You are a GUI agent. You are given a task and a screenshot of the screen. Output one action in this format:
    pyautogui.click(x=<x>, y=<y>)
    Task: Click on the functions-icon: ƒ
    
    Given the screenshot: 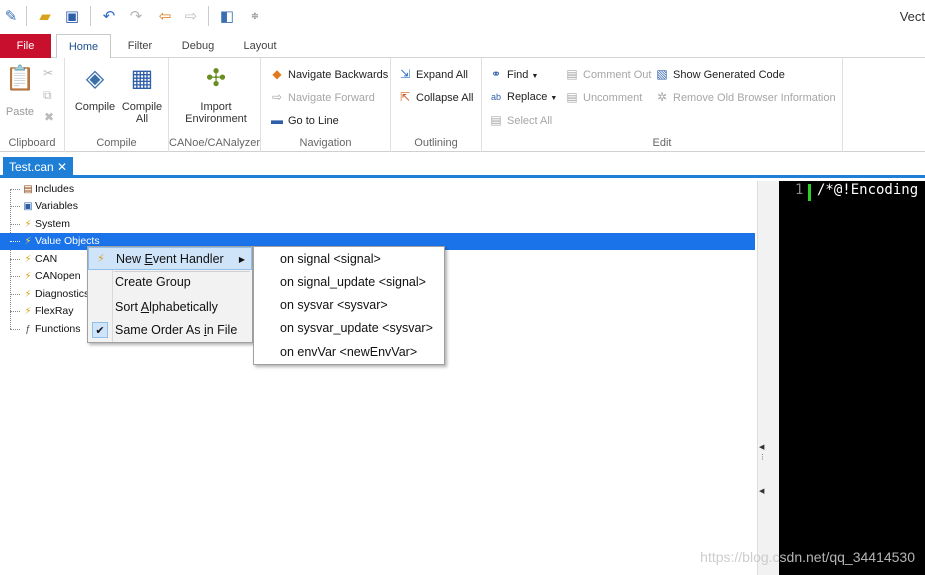 What is the action you would take?
    pyautogui.click(x=28, y=329)
    